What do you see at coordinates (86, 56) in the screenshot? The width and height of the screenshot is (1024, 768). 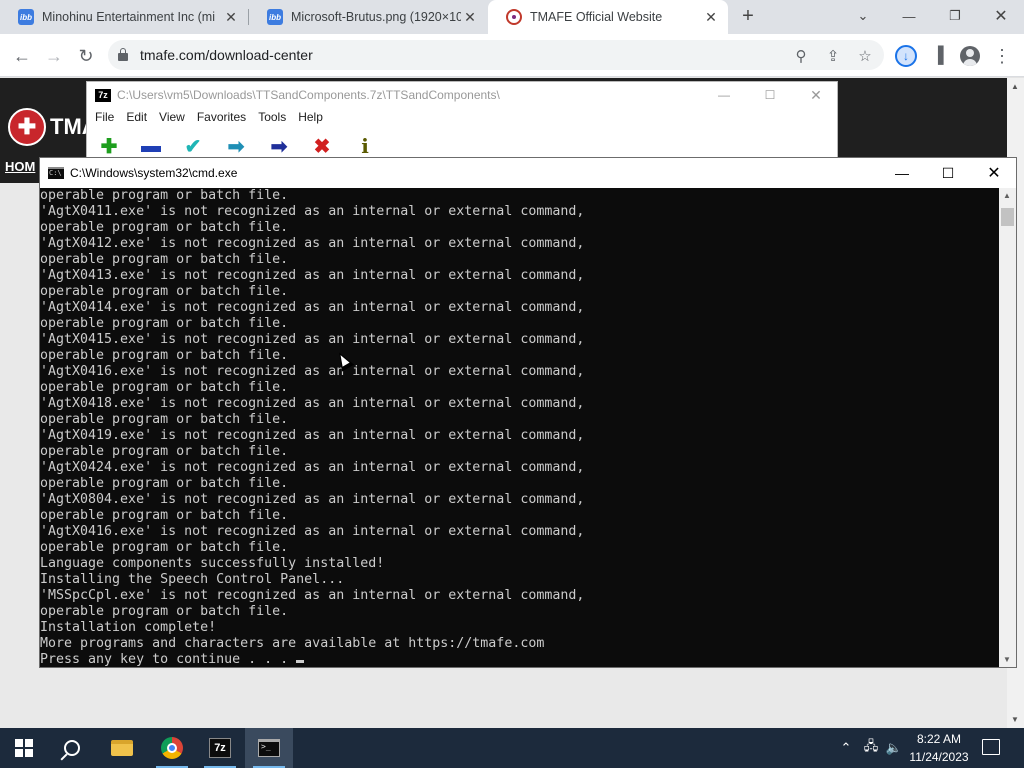 I see `reload-icon: ↻` at bounding box center [86, 56].